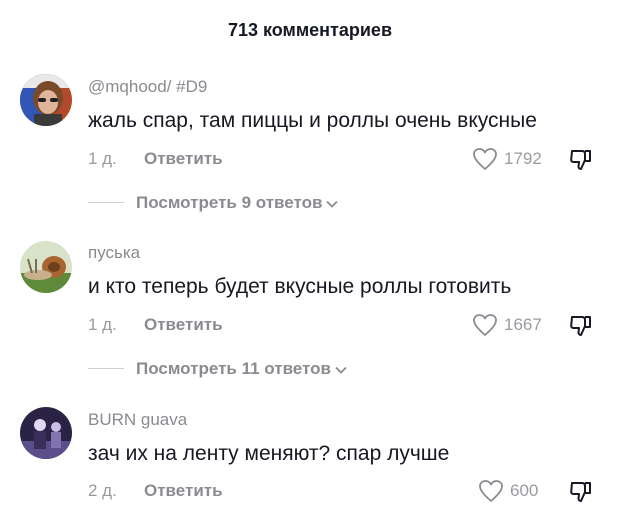  What do you see at coordinates (348, 491) in the screenshot?
I see `comment-meta: 2 д. Ответить 600` at bounding box center [348, 491].